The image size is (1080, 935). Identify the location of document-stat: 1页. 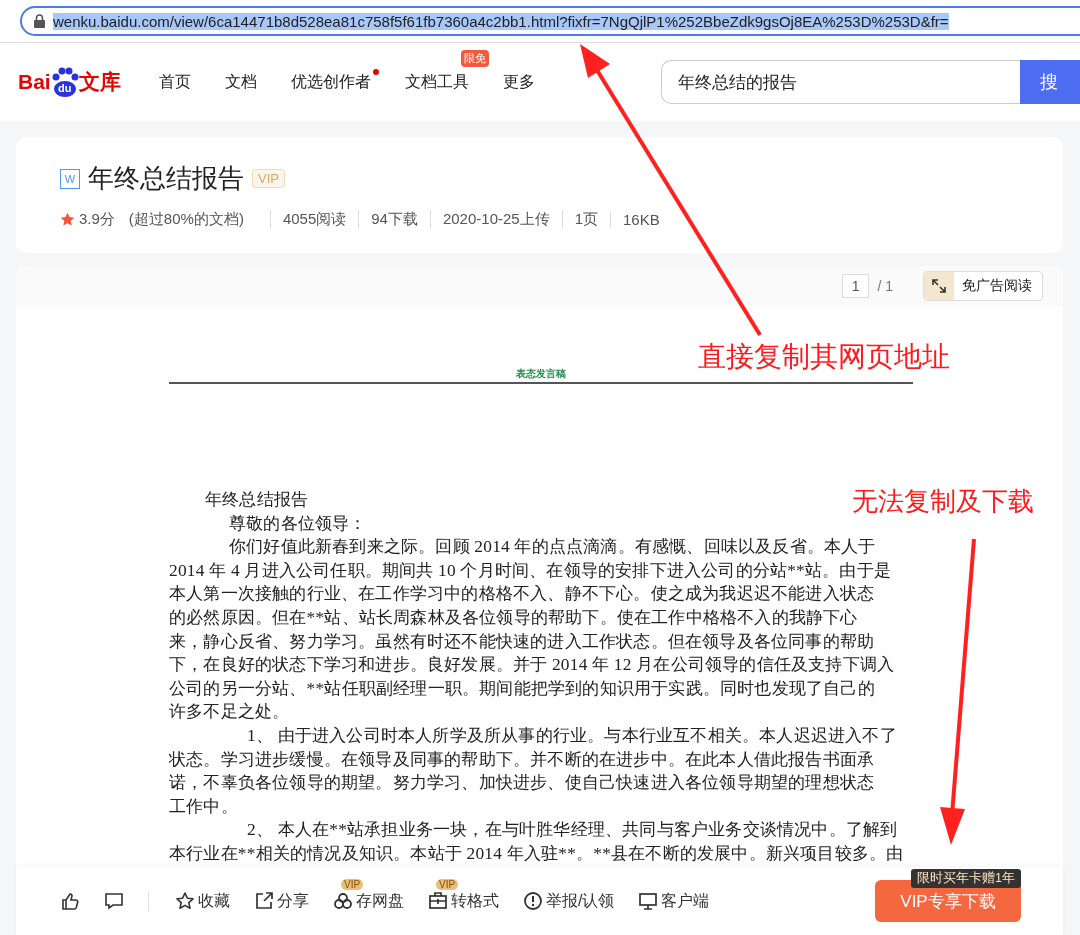
(585, 219).